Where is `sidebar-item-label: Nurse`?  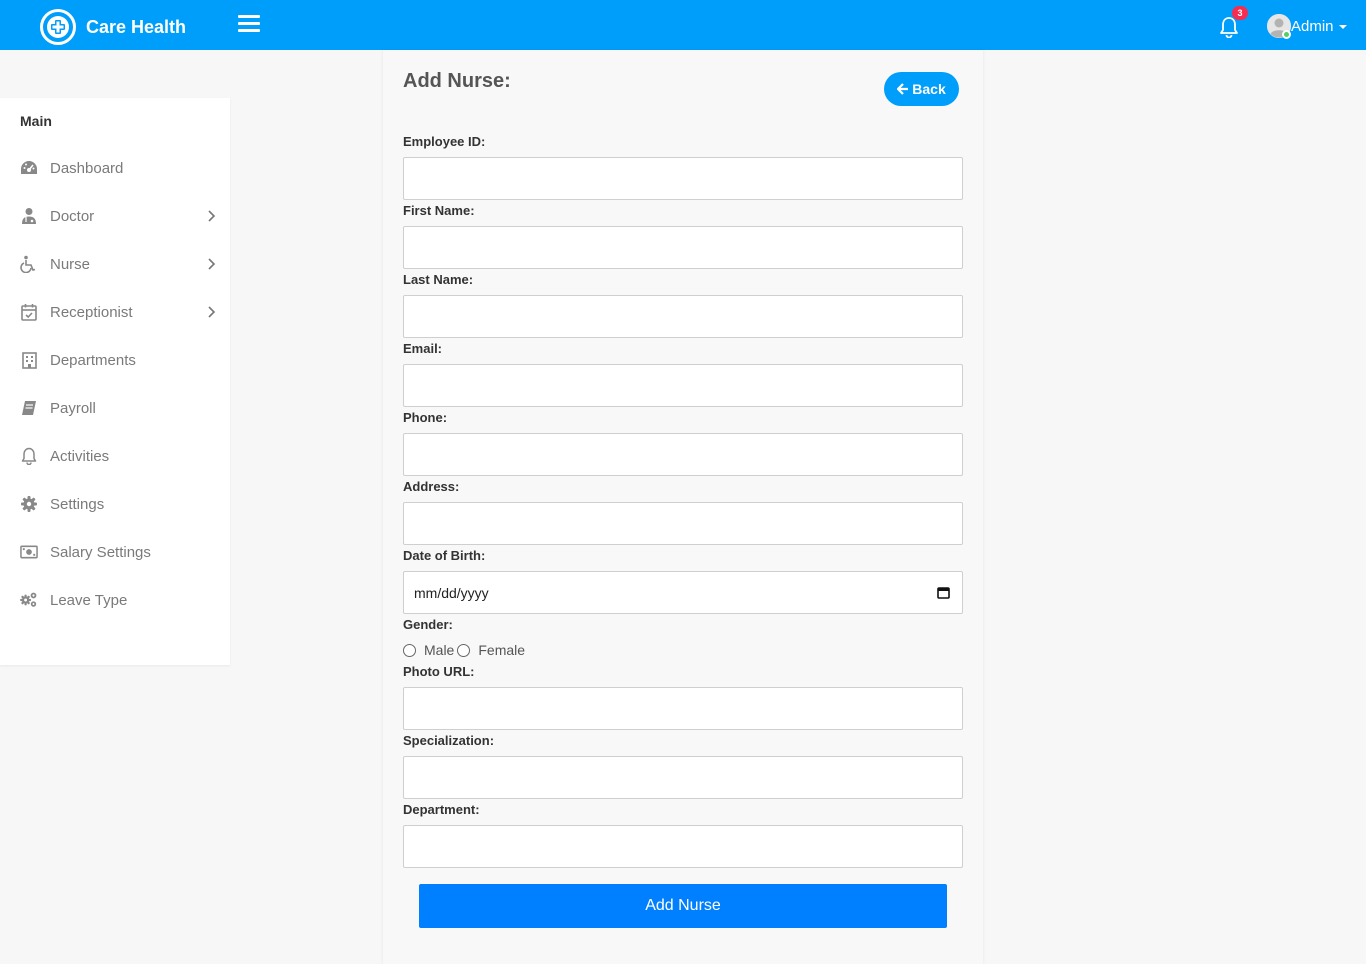
sidebar-item-label: Nurse is located at coordinates (70, 264).